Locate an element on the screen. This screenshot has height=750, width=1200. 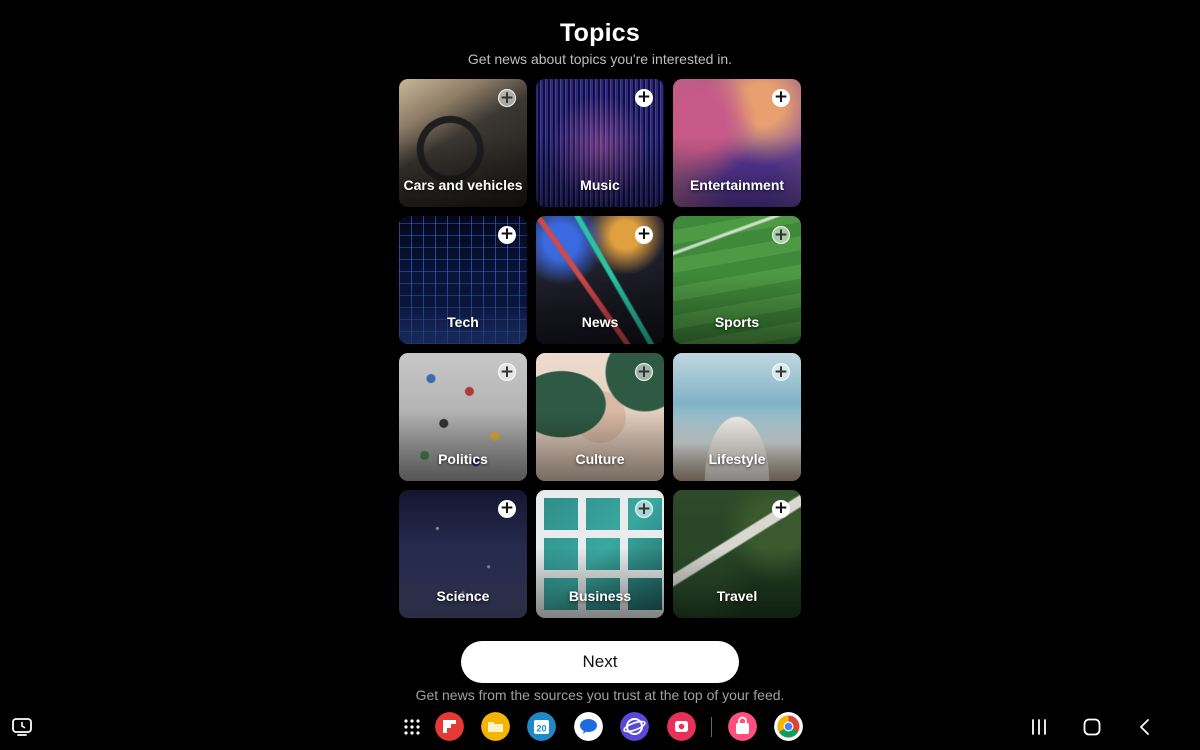
topic-label: News is located at coordinates (600, 322).